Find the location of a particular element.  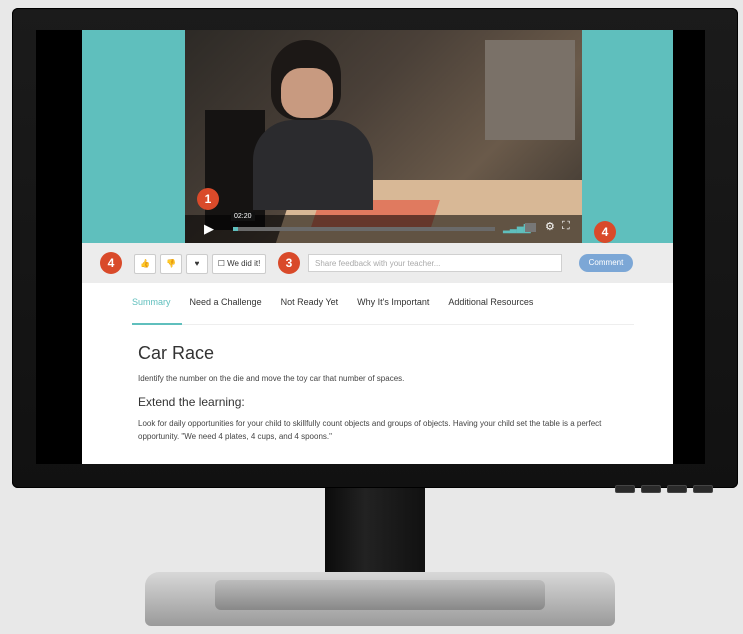

play-button: ▶ is located at coordinates (209, 229).